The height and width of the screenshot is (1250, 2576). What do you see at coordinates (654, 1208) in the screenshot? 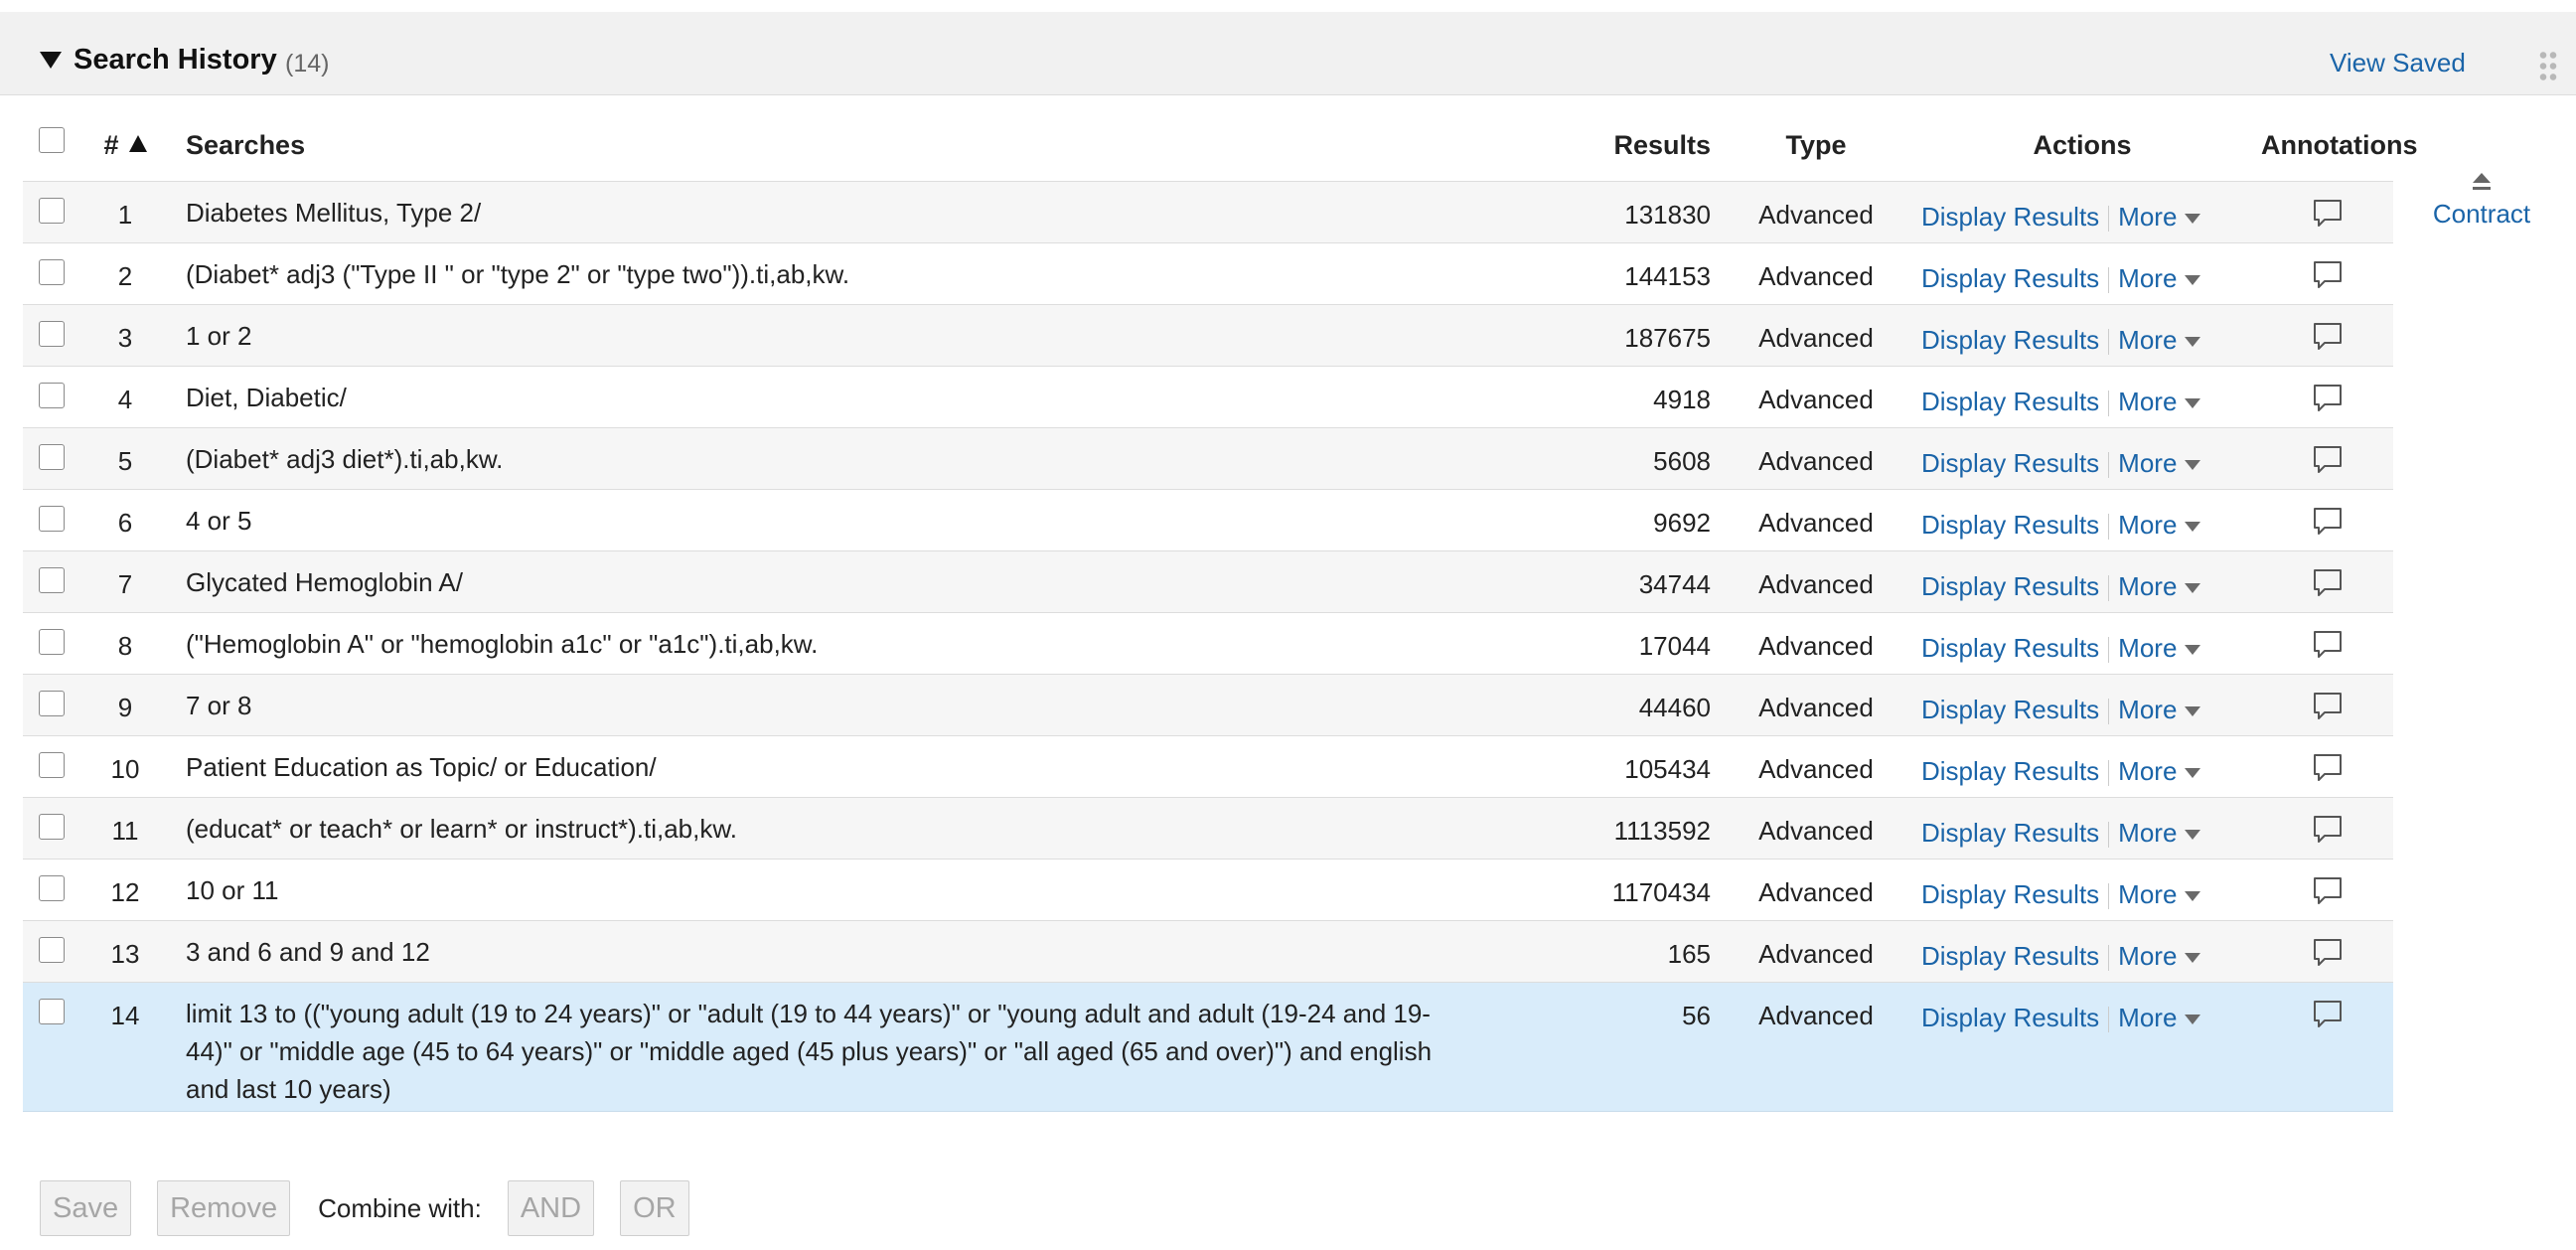
I see `combine-or-button: OR` at bounding box center [654, 1208].